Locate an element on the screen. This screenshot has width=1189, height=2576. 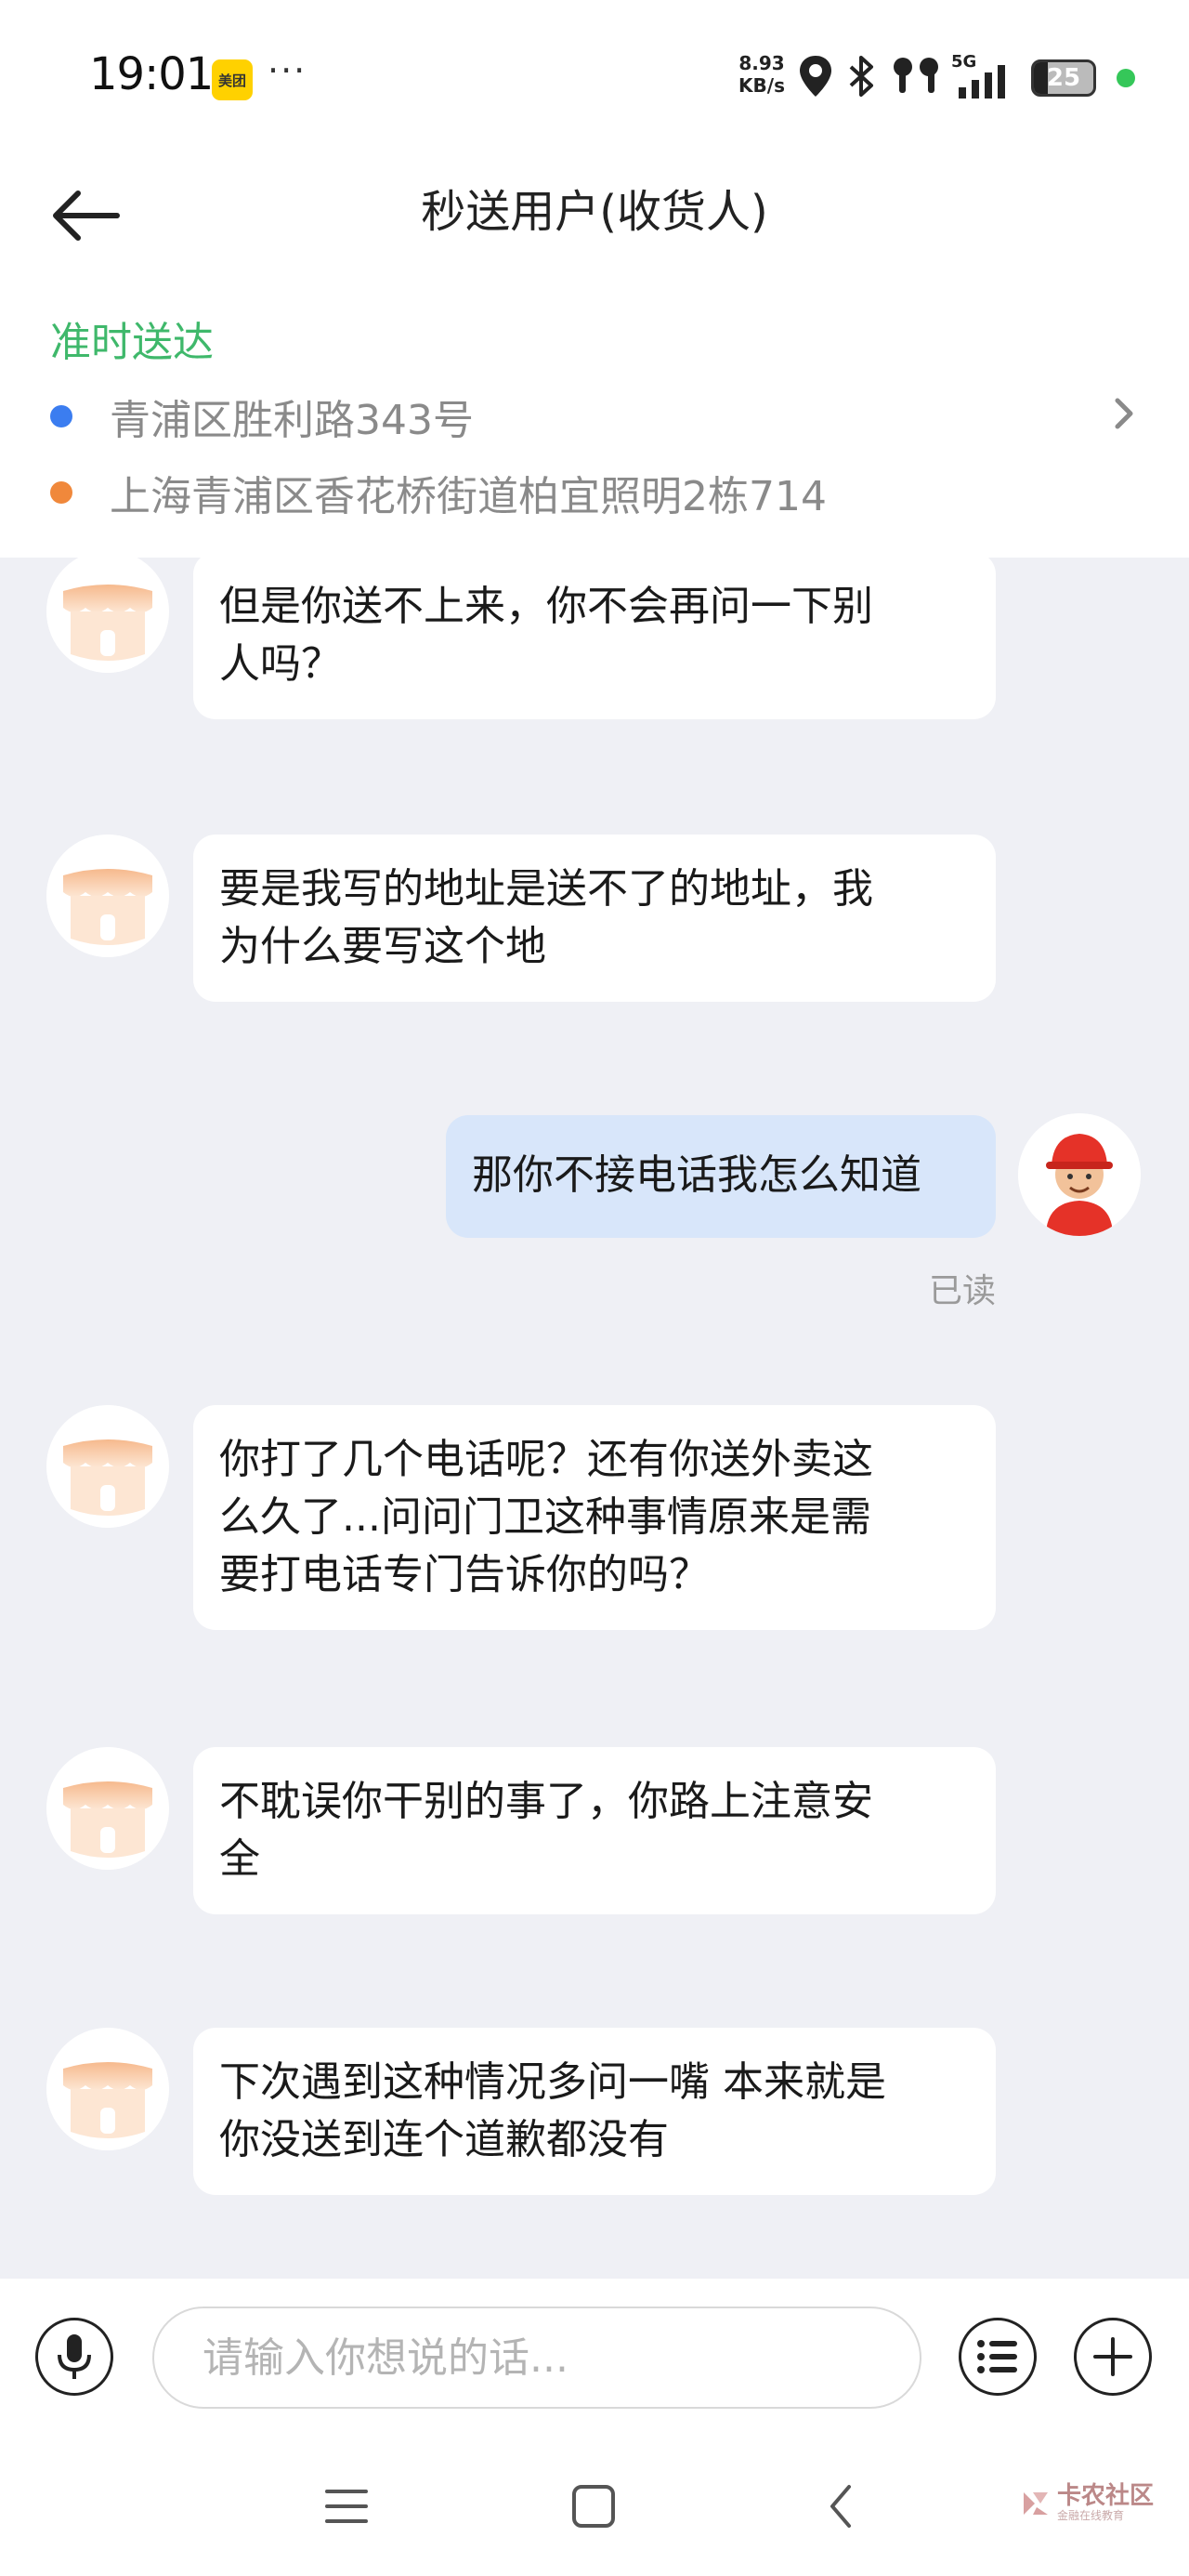
recent-apps-button is located at coordinates (347, 2506).